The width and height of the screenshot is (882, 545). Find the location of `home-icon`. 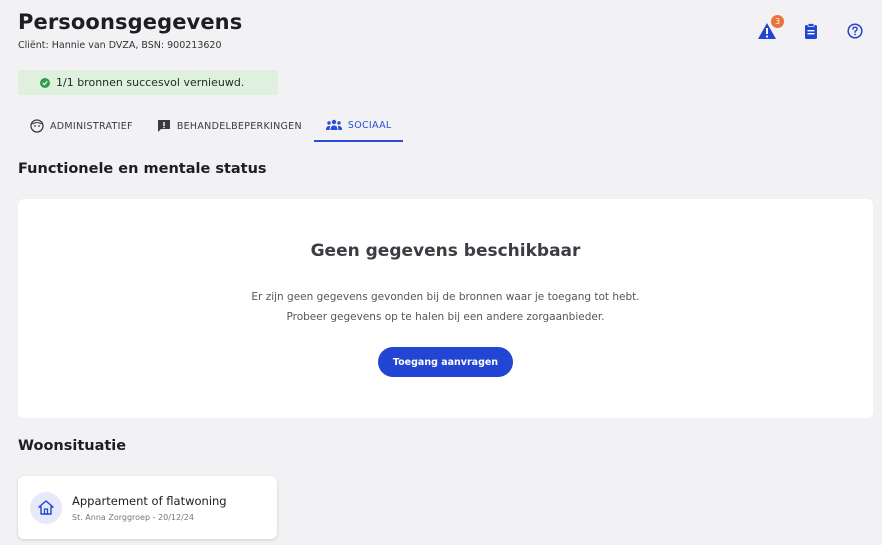

home-icon is located at coordinates (46, 507).